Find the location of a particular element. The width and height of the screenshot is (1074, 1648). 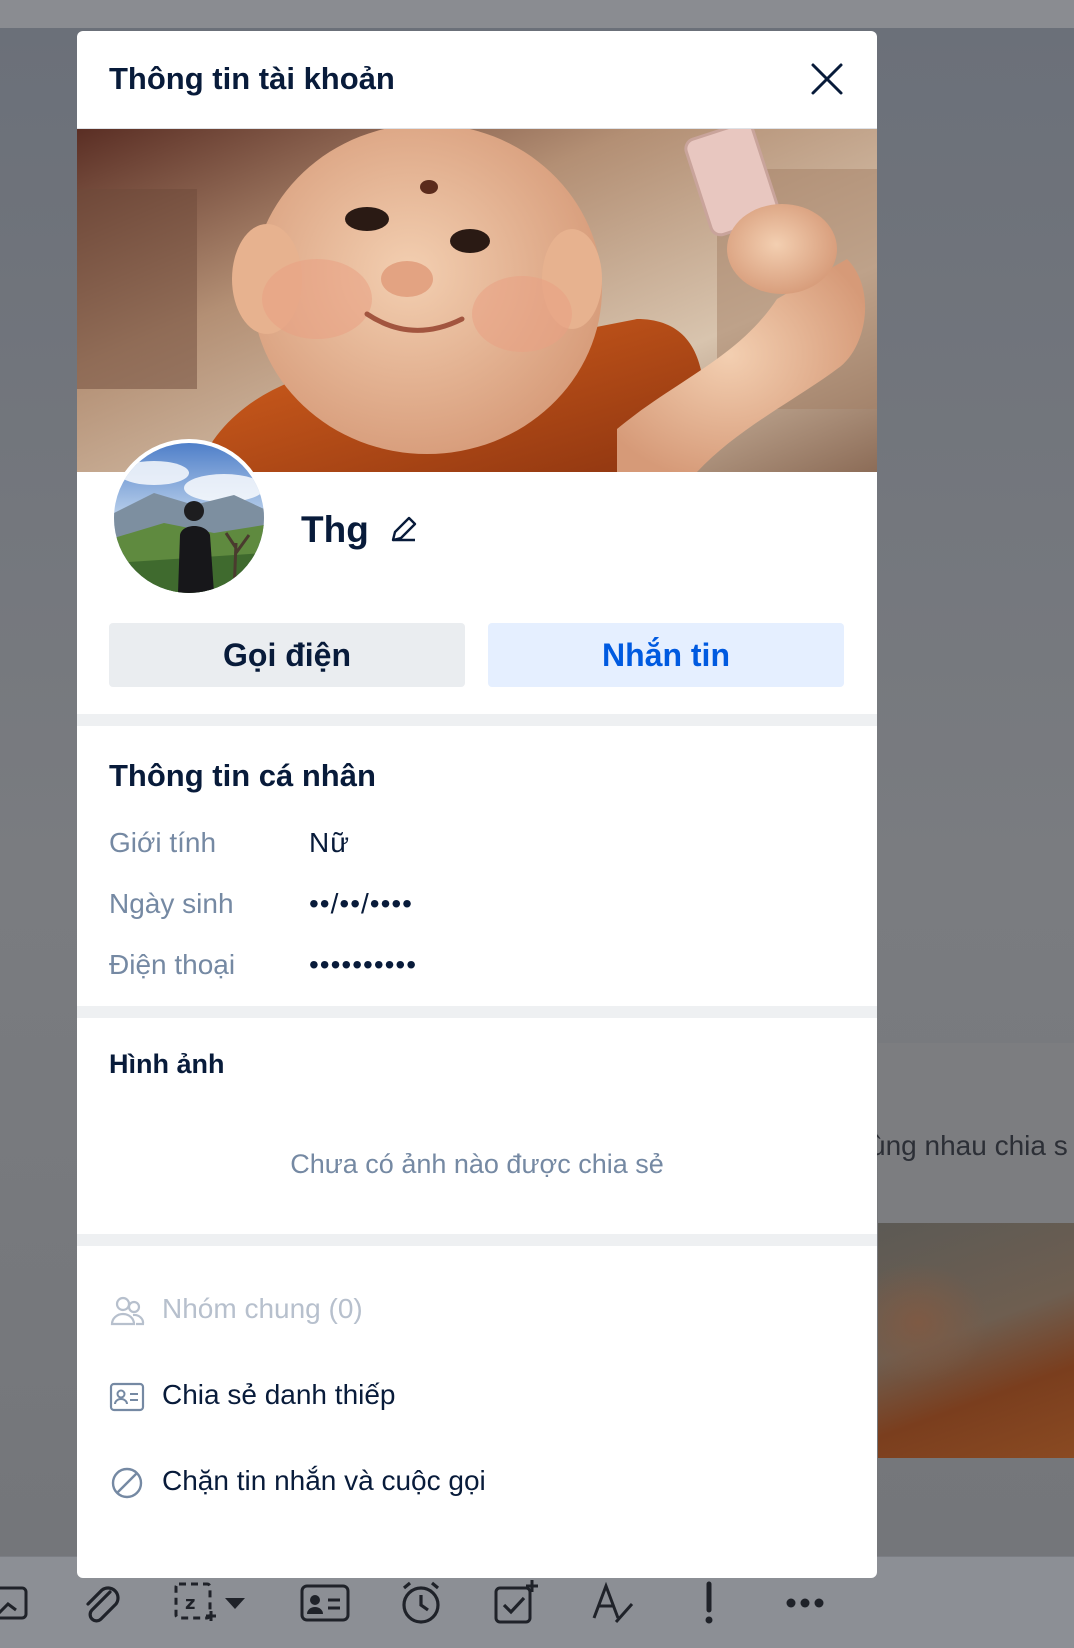

modal-title: Thông tin tài khoản is located at coordinates (252, 78).